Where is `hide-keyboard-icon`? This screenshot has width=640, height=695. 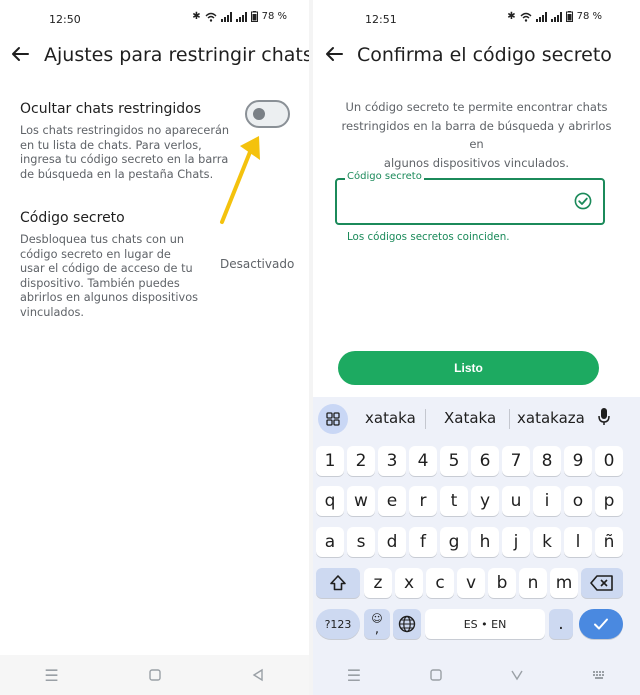
hide-keyboard-icon is located at coordinates (517, 675).